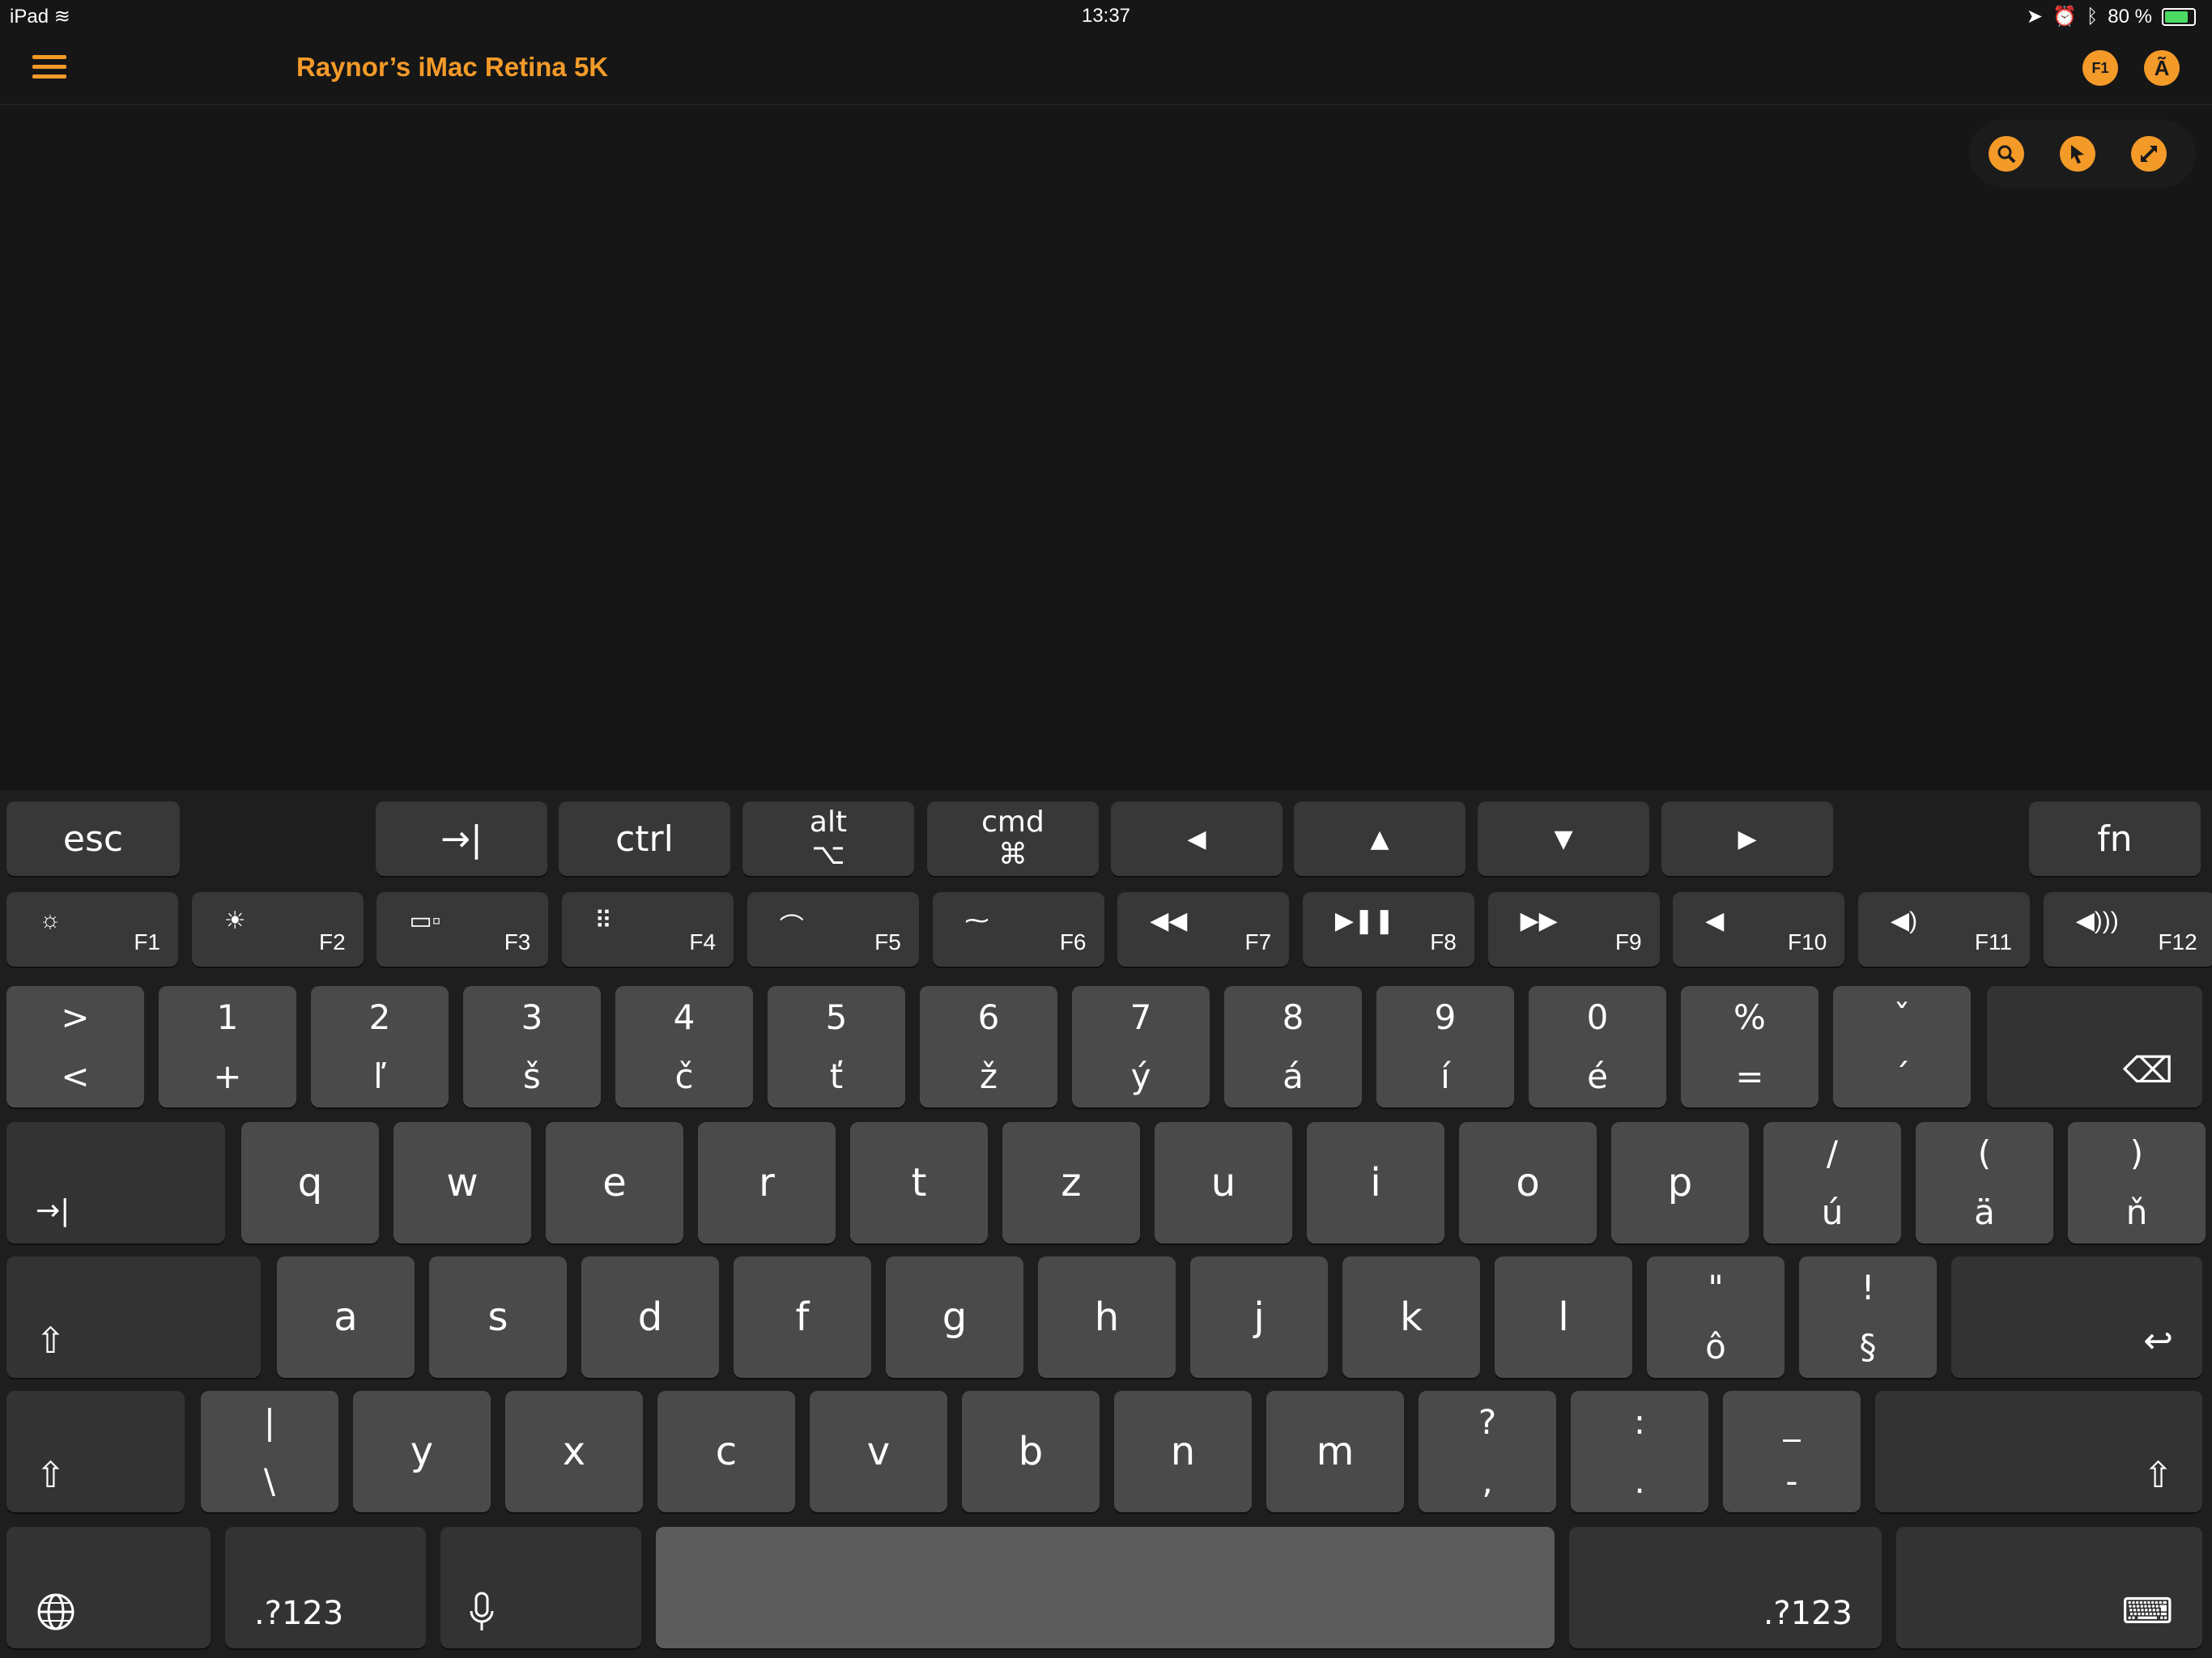  Describe the element at coordinates (134, 1317) in the screenshot. I see `caps-shift-key: ⇧` at that location.